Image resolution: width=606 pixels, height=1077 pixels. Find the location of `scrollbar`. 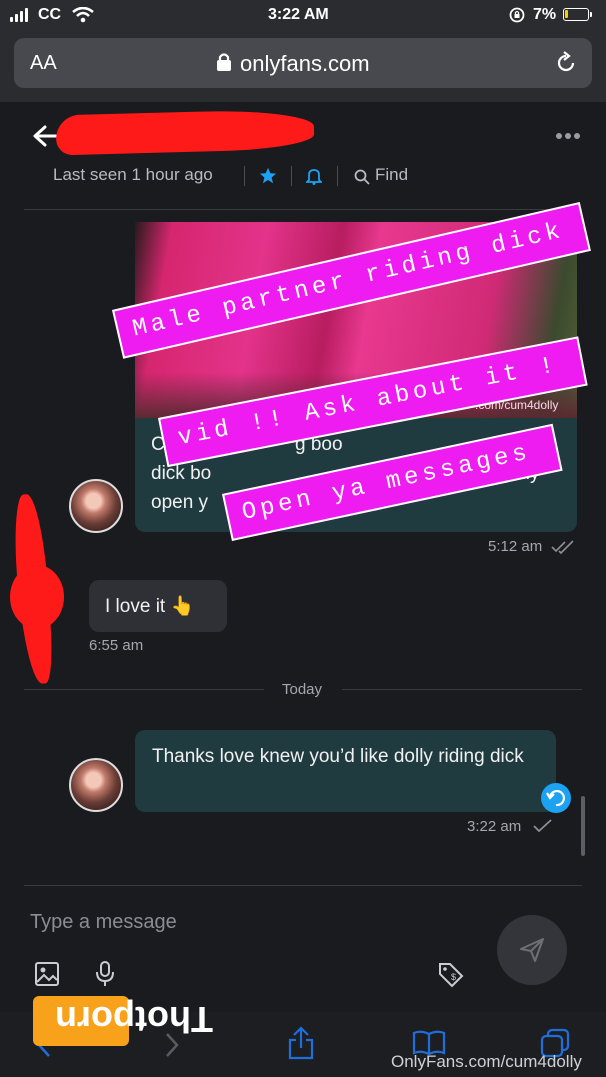

scrollbar is located at coordinates (583, 826).